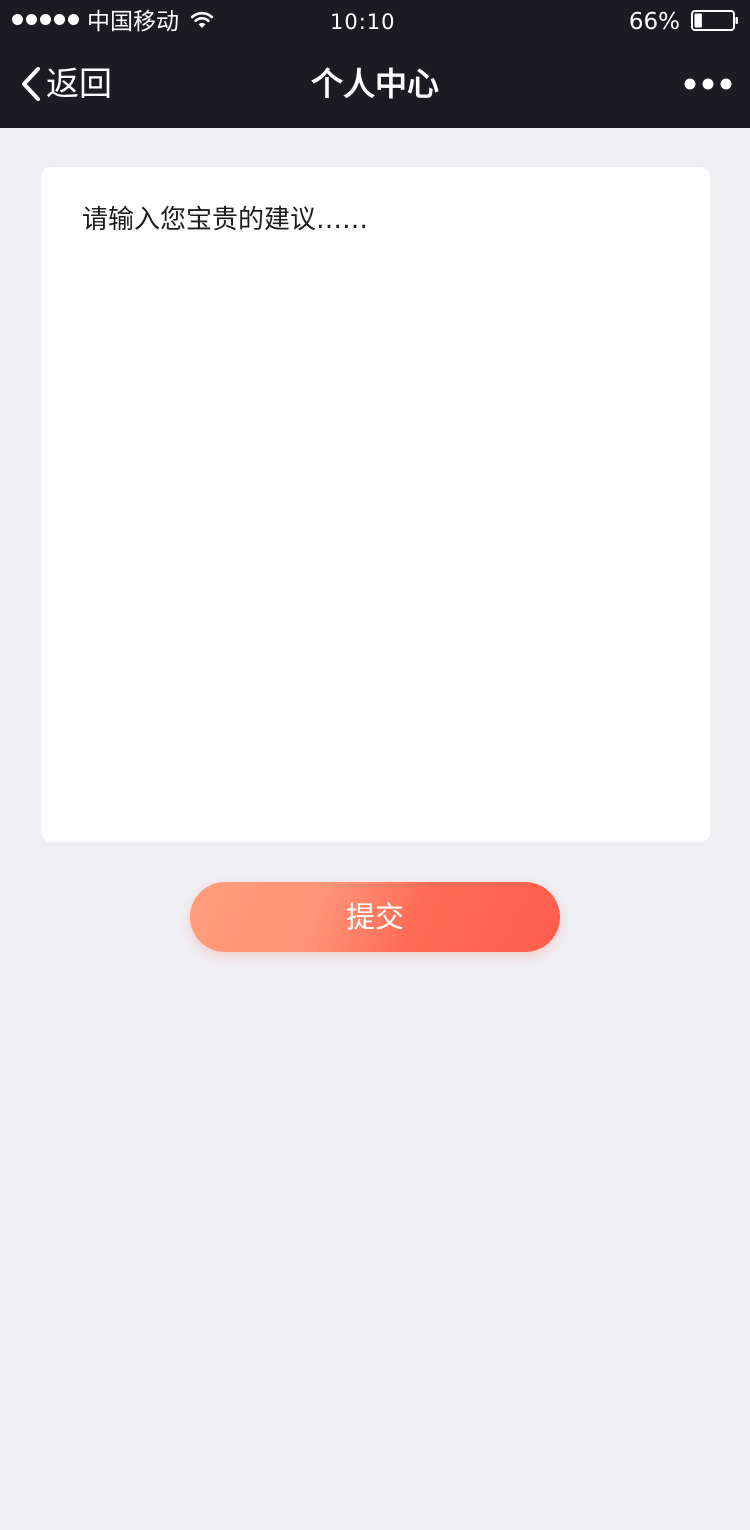 The image size is (750, 1530). What do you see at coordinates (79, 83) in the screenshot?
I see `back-label: 返回` at bounding box center [79, 83].